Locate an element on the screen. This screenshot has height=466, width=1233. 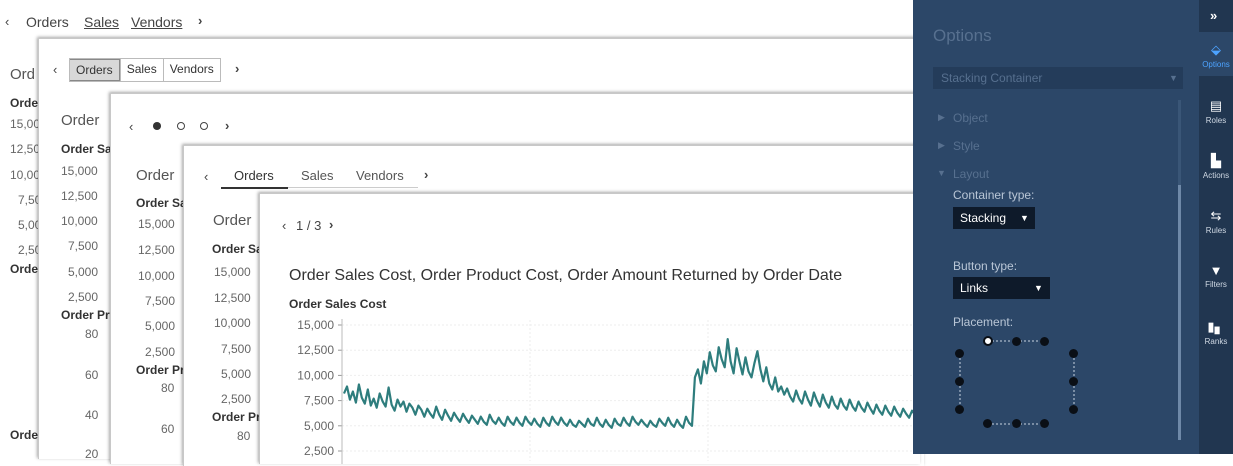
y-tick-label: 7,500 is located at coordinates (319, 401).